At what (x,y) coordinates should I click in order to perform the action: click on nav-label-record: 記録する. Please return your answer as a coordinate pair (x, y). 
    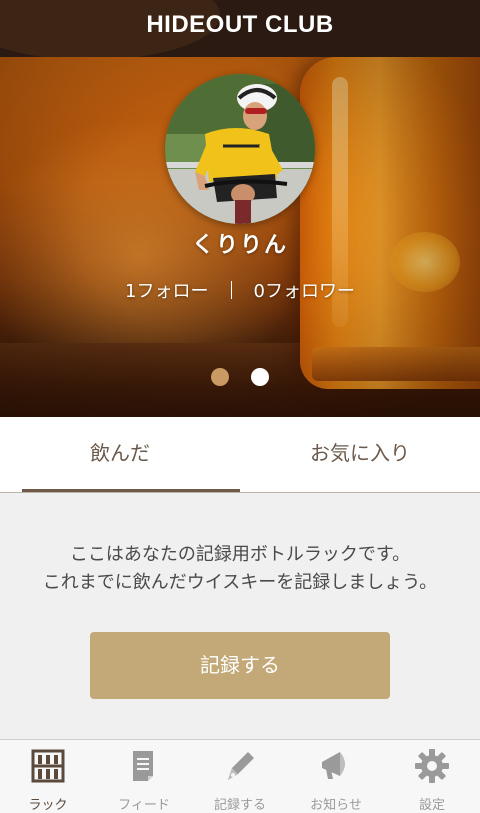
    Looking at the image, I should click on (239, 805).